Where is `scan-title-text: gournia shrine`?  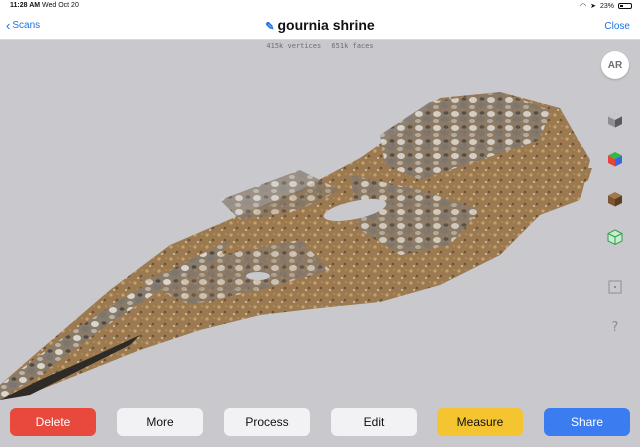 scan-title-text: gournia shrine is located at coordinates (326, 25).